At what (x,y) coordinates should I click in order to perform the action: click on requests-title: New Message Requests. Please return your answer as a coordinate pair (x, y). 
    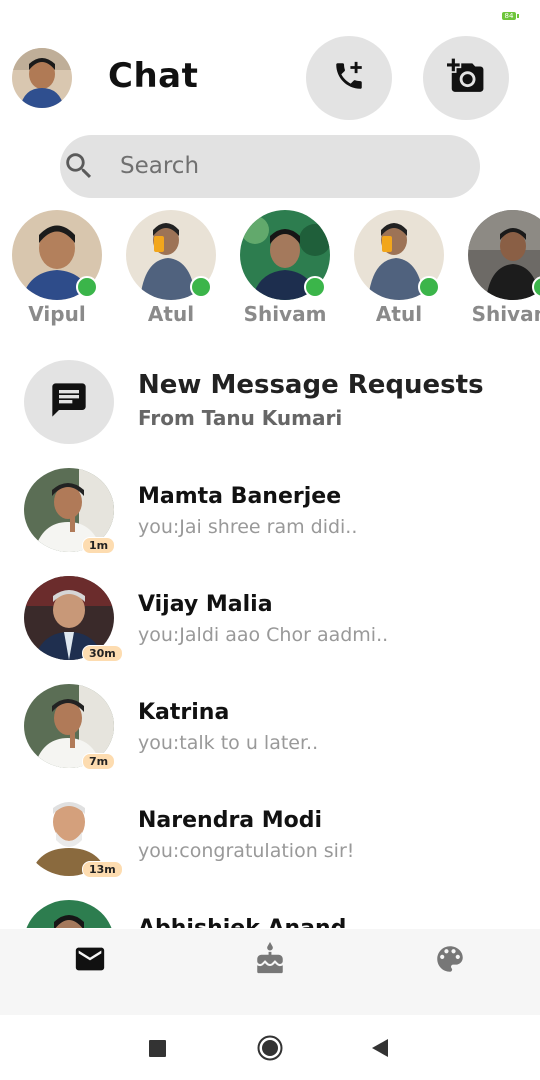
    Looking at the image, I should click on (311, 385).